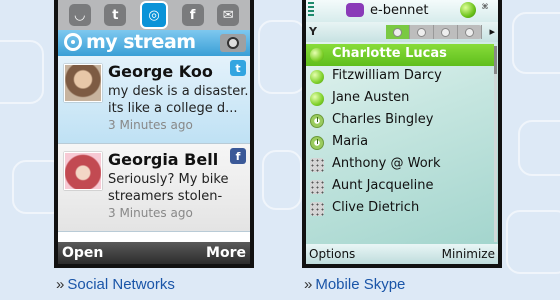  I want to click on contact-name: Fitzwilliam Darcy, so click(387, 75).